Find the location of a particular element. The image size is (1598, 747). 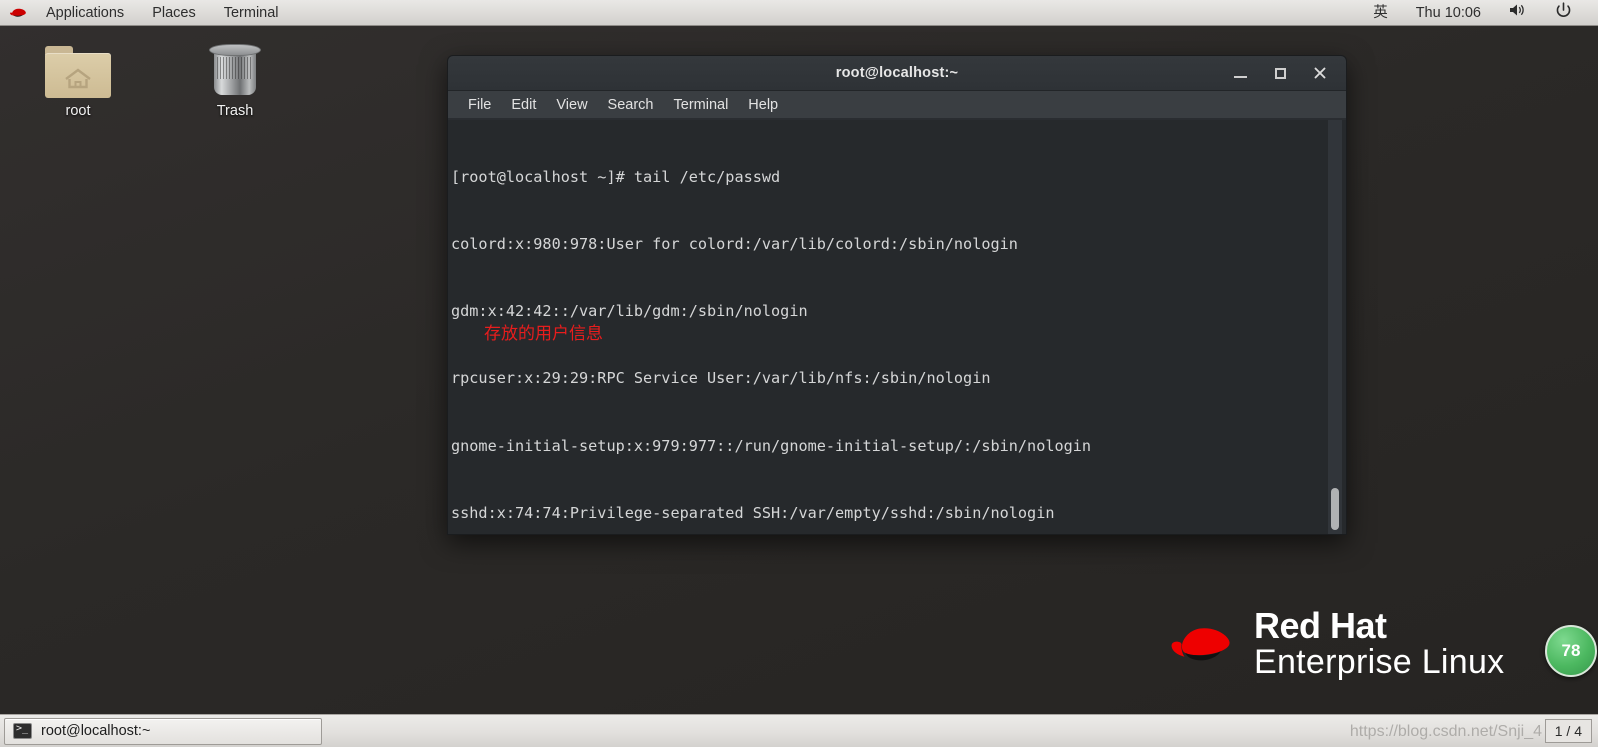

redhat-fedora-icon is located at coordinates (1204, 644).